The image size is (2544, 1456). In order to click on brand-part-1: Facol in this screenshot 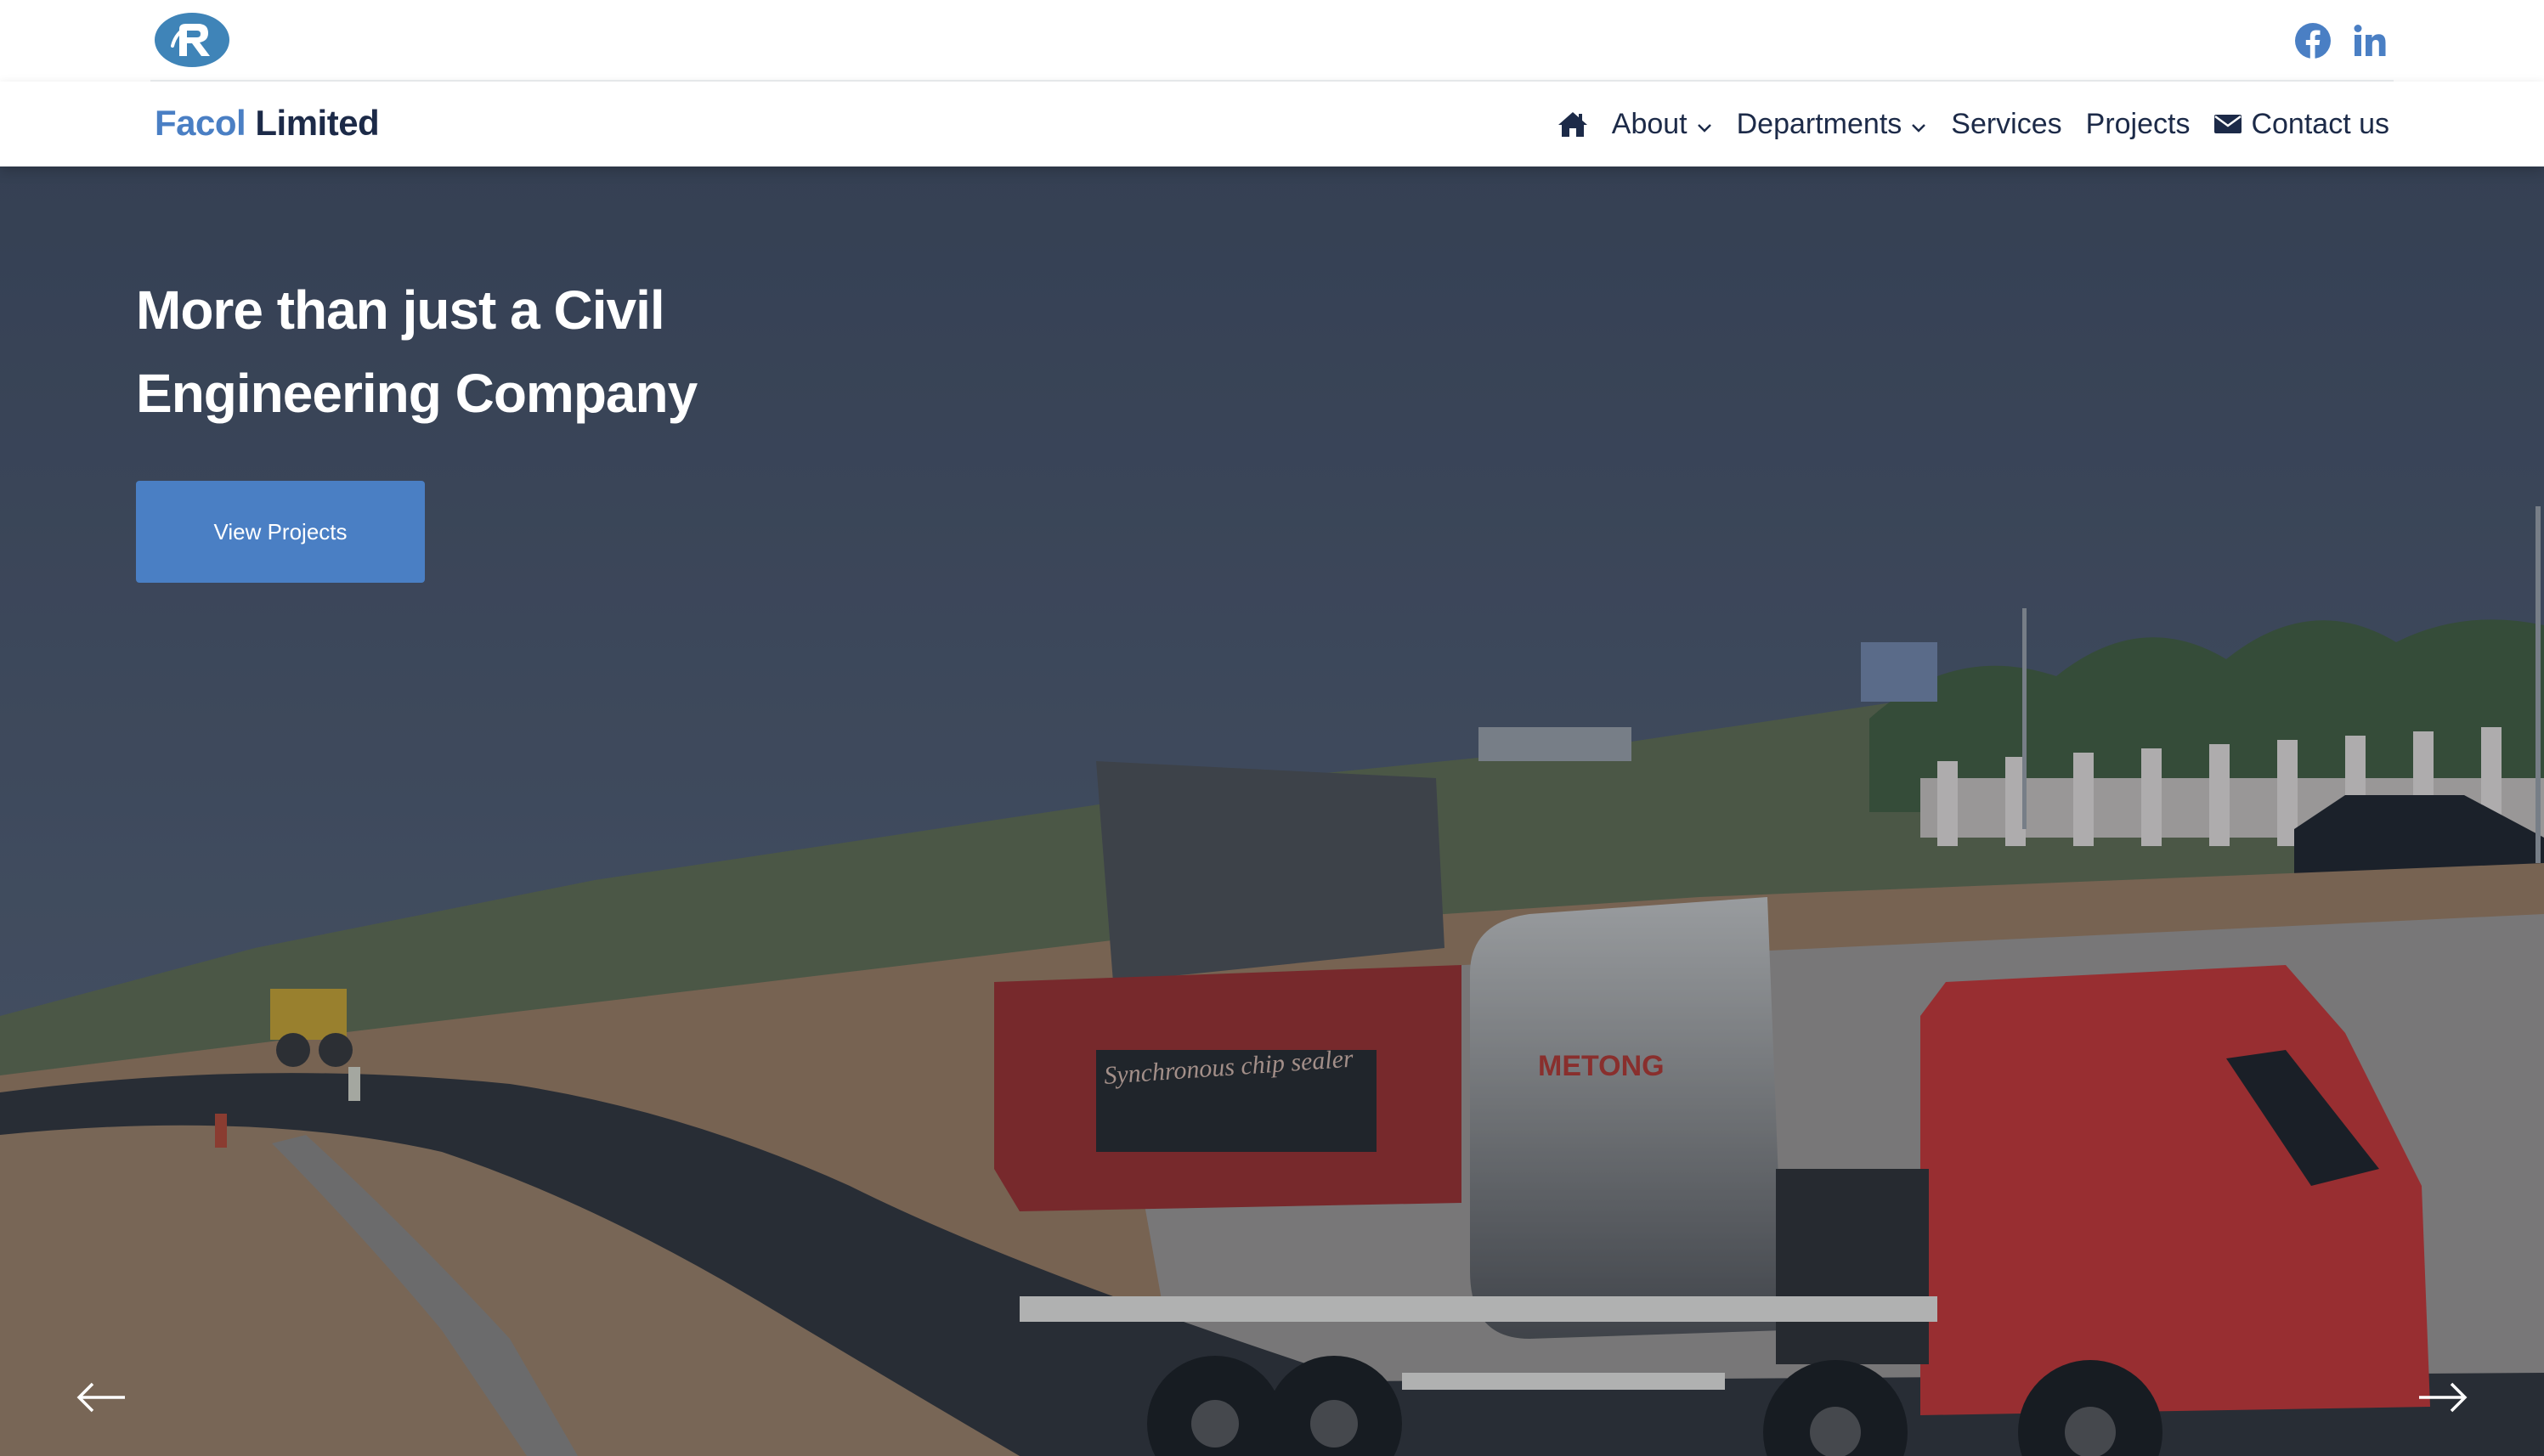, I will do `click(200, 123)`.